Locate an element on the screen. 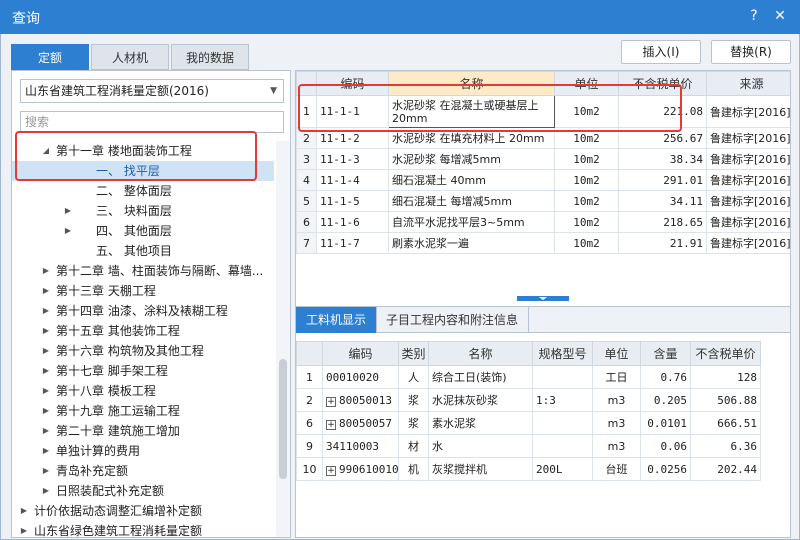 The width and height of the screenshot is (800, 540). quota-header-cell: 来源 is located at coordinates (748, 83).